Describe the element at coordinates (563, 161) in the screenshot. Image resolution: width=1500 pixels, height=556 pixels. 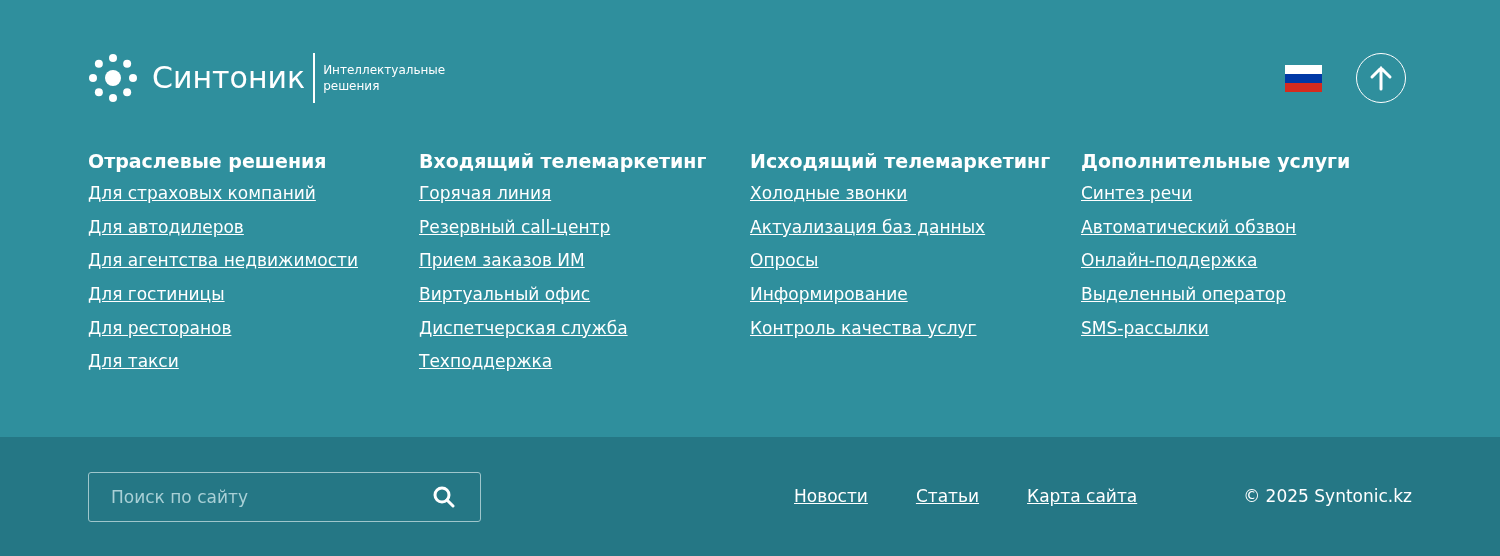
I see `column-heading: Входящий телемаркетинг` at that location.